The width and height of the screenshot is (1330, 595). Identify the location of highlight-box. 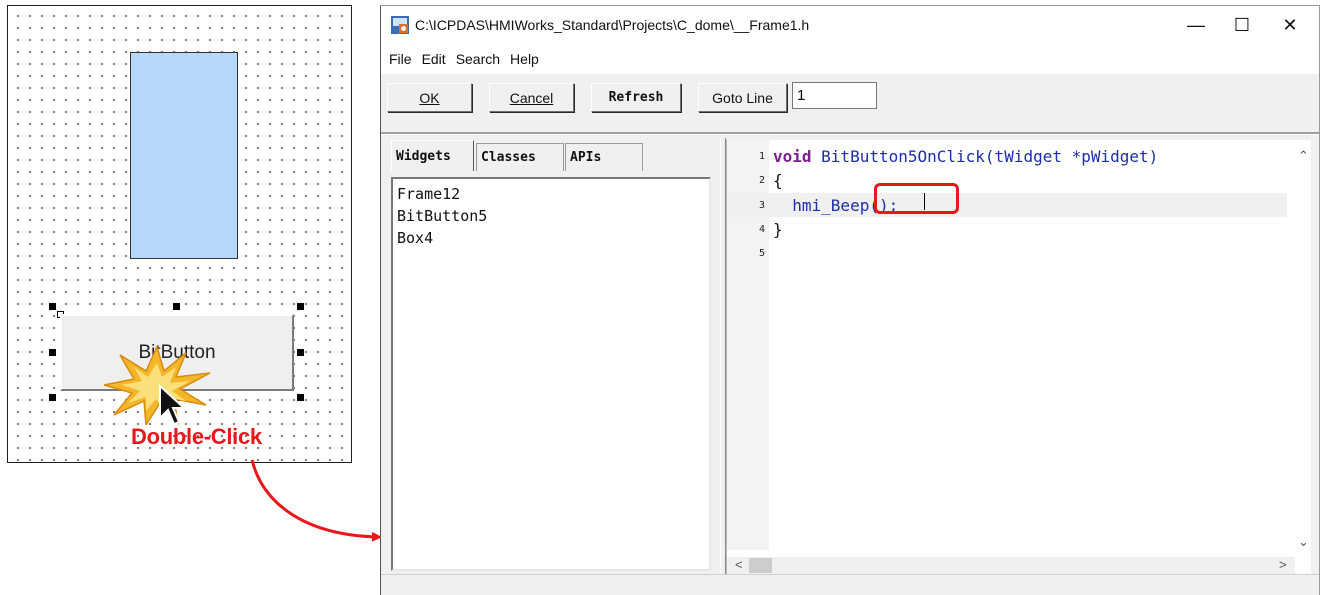
(916, 198).